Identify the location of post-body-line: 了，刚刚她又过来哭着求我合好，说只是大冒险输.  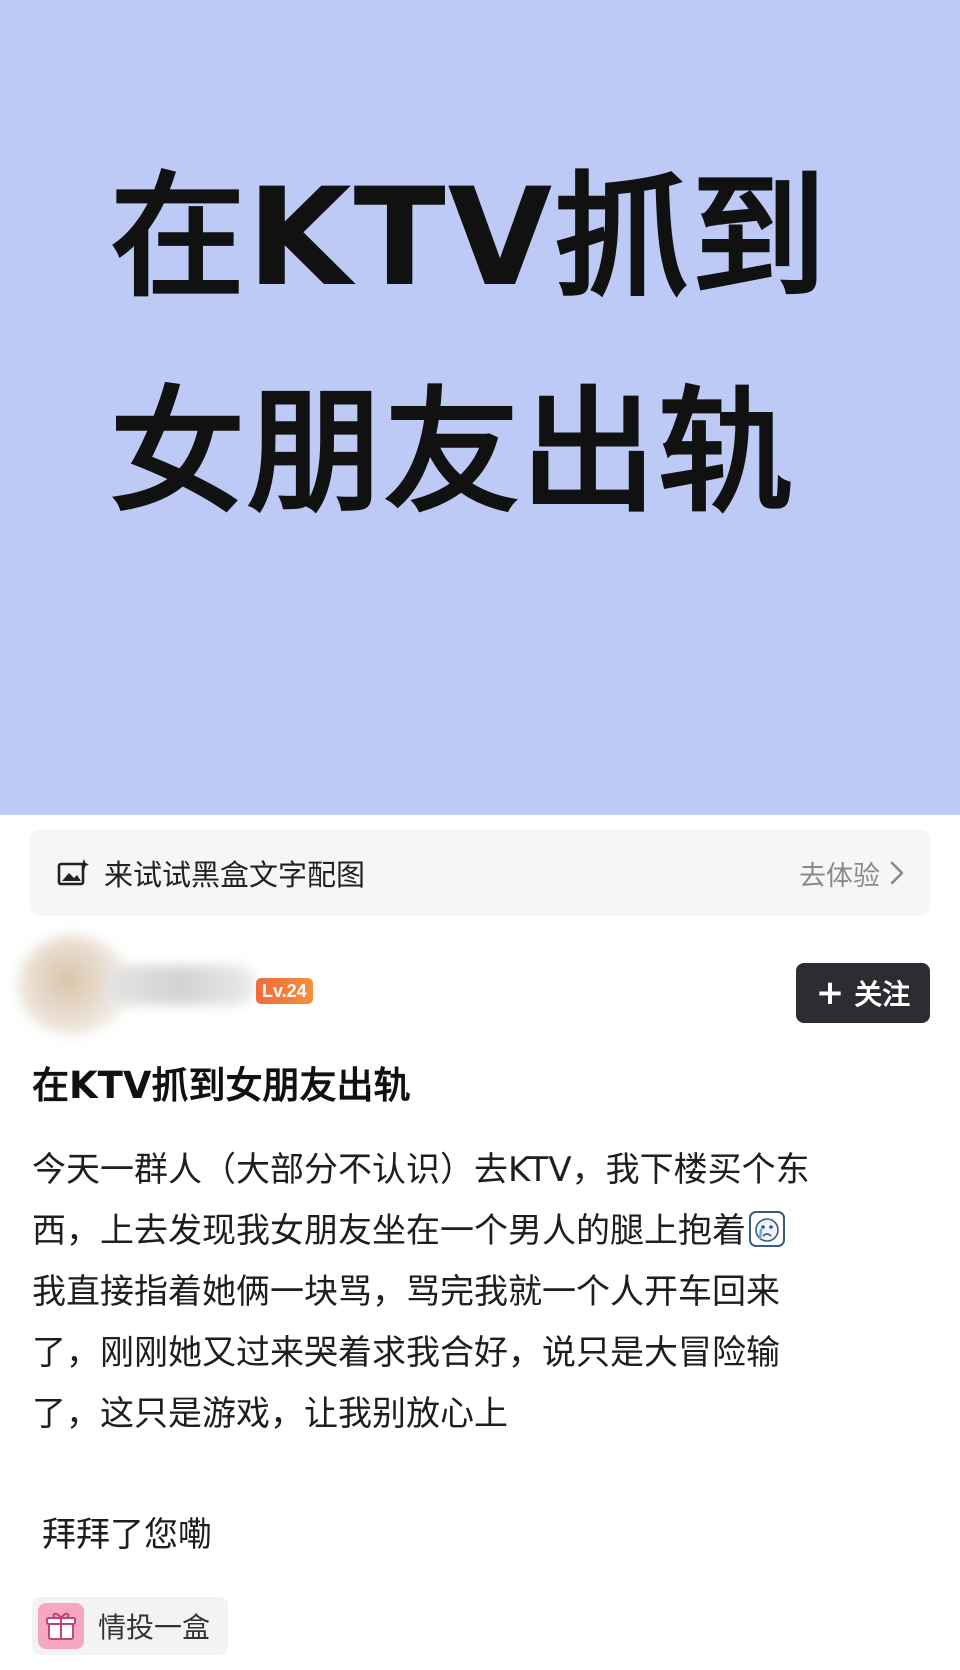
(406, 1353).